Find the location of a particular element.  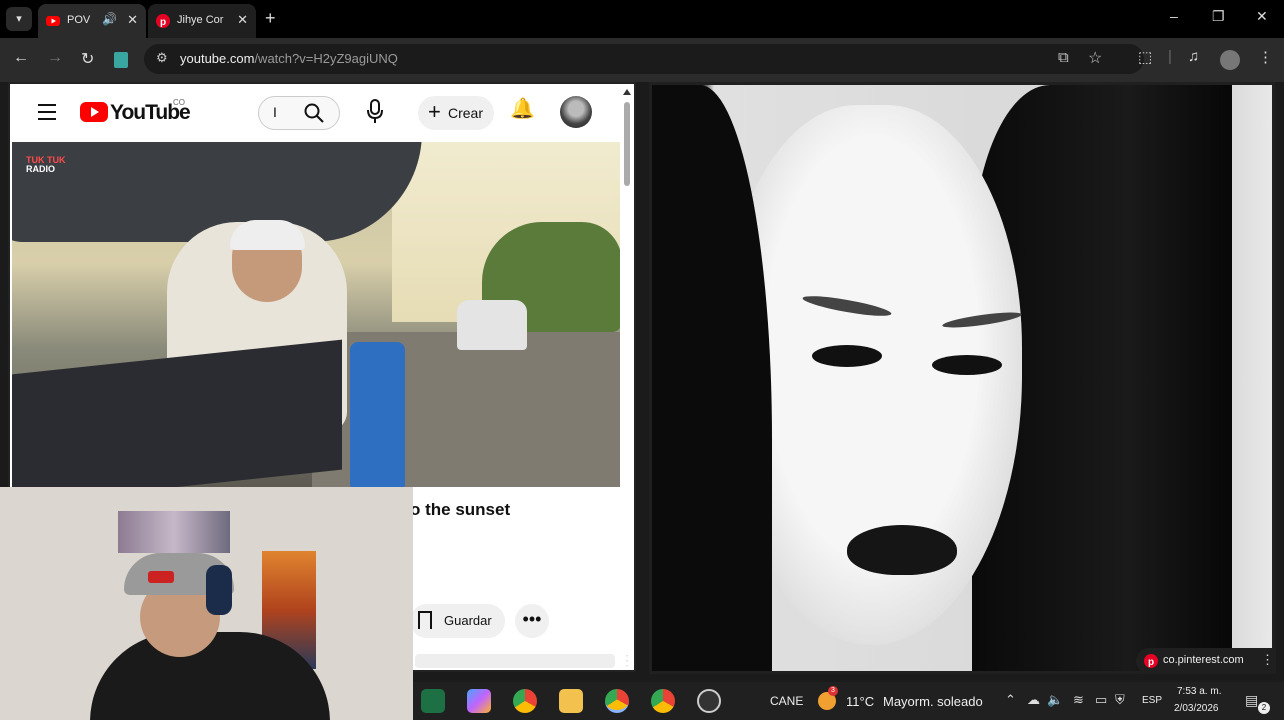

save-button: Guardar is located at coordinates (457, 621).